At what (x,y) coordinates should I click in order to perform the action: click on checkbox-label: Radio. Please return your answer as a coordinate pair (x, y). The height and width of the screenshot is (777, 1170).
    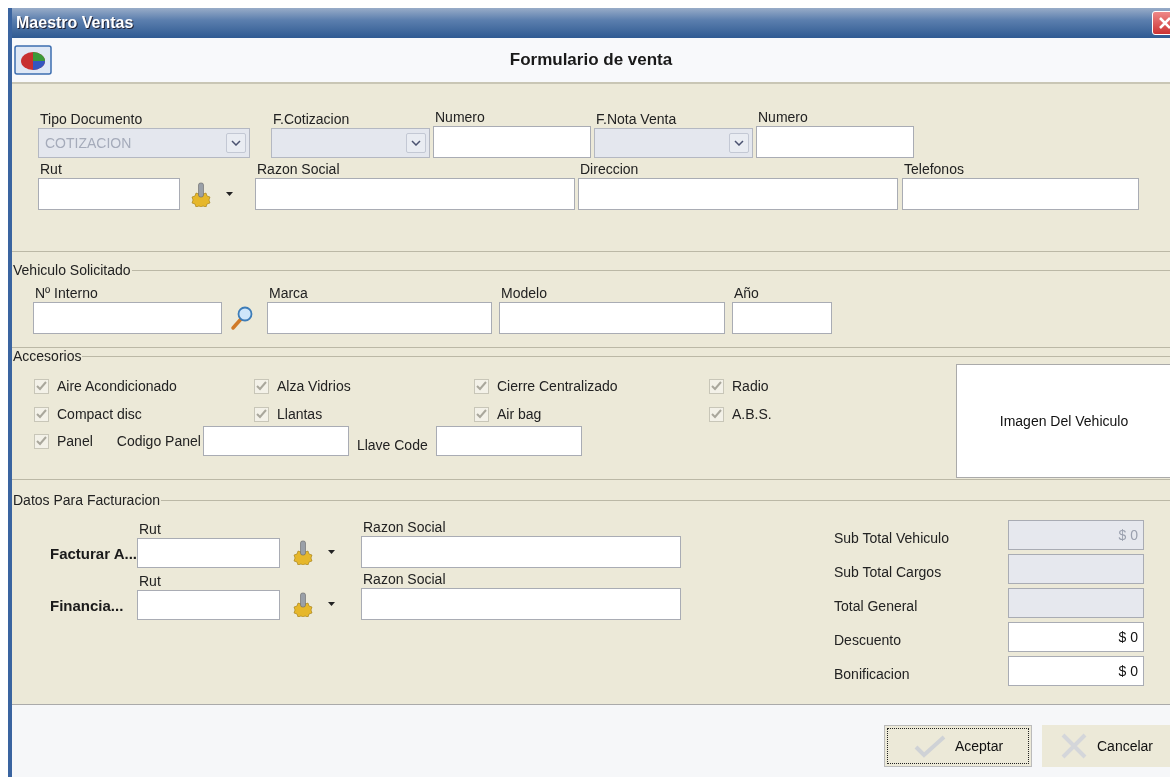
    Looking at the image, I should click on (750, 386).